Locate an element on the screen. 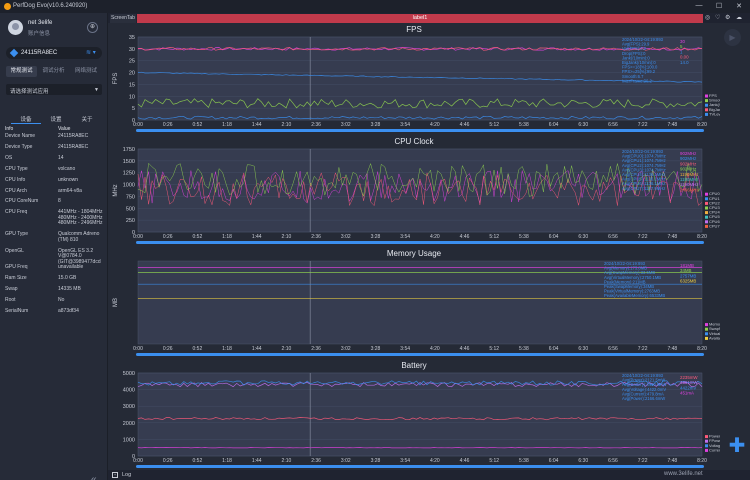 The image size is (750, 480). x-tick-label: 1:44 is located at coordinates (257, 461).